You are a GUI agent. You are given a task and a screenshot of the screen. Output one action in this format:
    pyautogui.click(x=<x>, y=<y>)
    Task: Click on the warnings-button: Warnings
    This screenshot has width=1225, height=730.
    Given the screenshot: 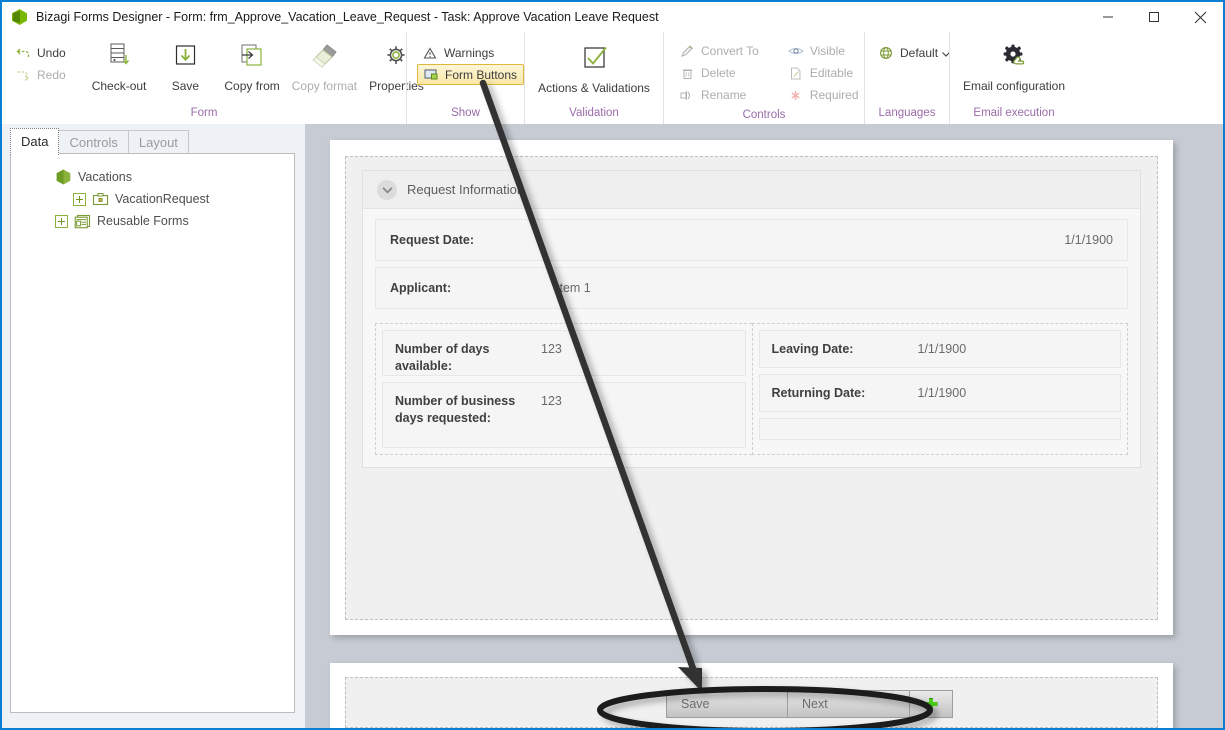 What is the action you would take?
    pyautogui.click(x=470, y=53)
    